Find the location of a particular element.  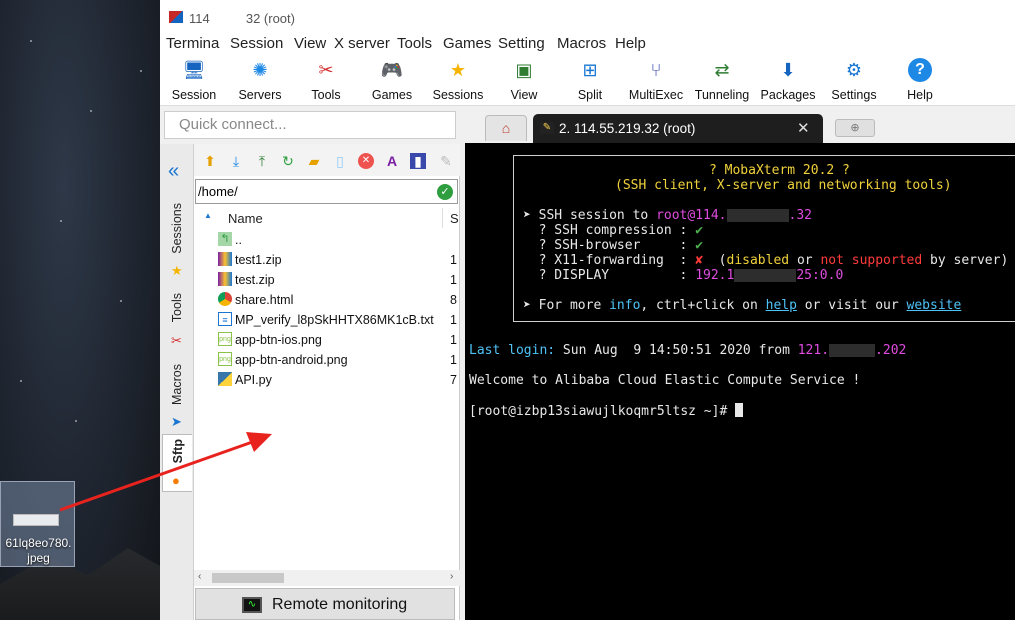

scroll-right-icon: › is located at coordinates (451, 576).